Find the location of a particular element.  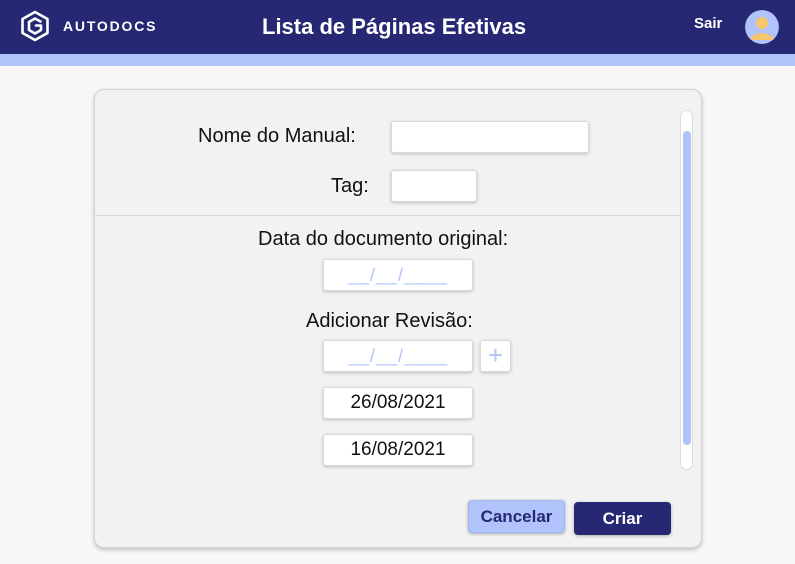

brand-logo: AUTODOCS is located at coordinates (88, 26).